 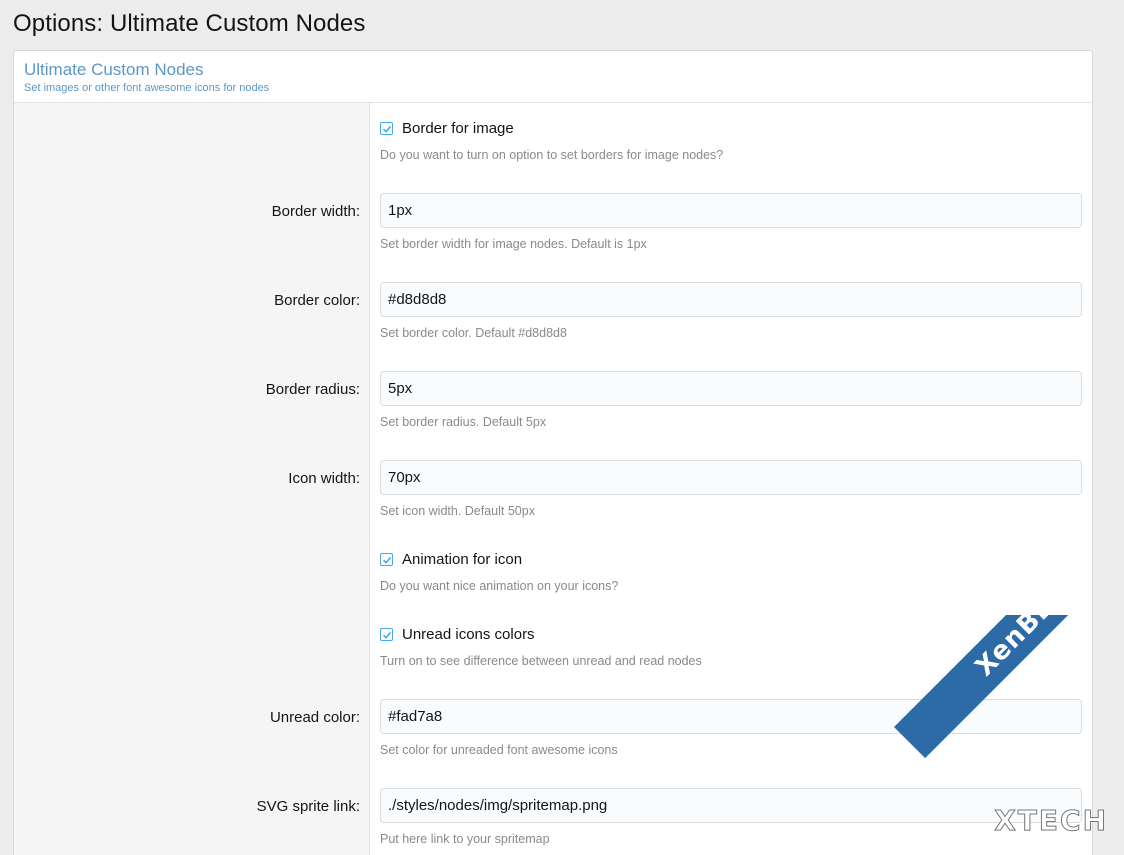 I want to click on border-for-image-label: Border for image, so click(x=458, y=128).